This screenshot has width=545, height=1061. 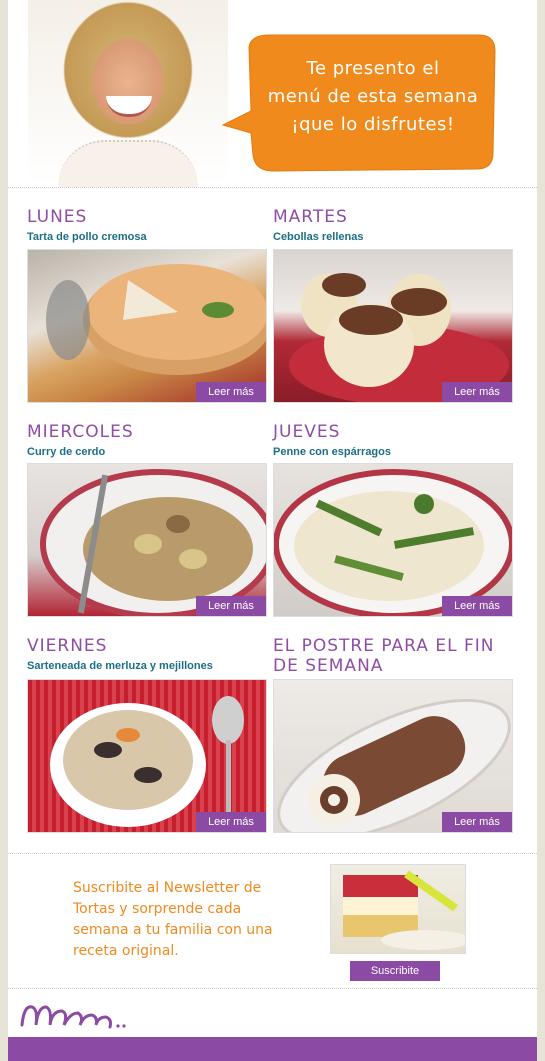 What do you see at coordinates (147, 226) in the screenshot?
I see `day-lunes: LUNES Tarta de pollo cremosa` at bounding box center [147, 226].